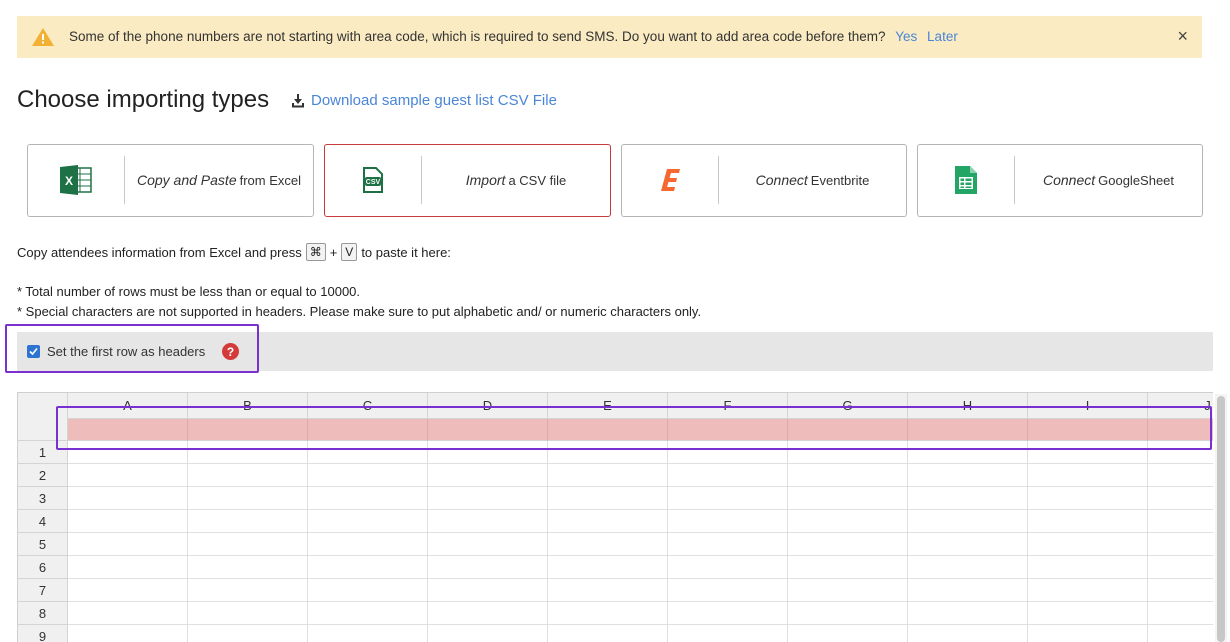 The width and height of the screenshot is (1230, 642). I want to click on first-row-headers-label: Set the first row as headers, so click(126, 351).